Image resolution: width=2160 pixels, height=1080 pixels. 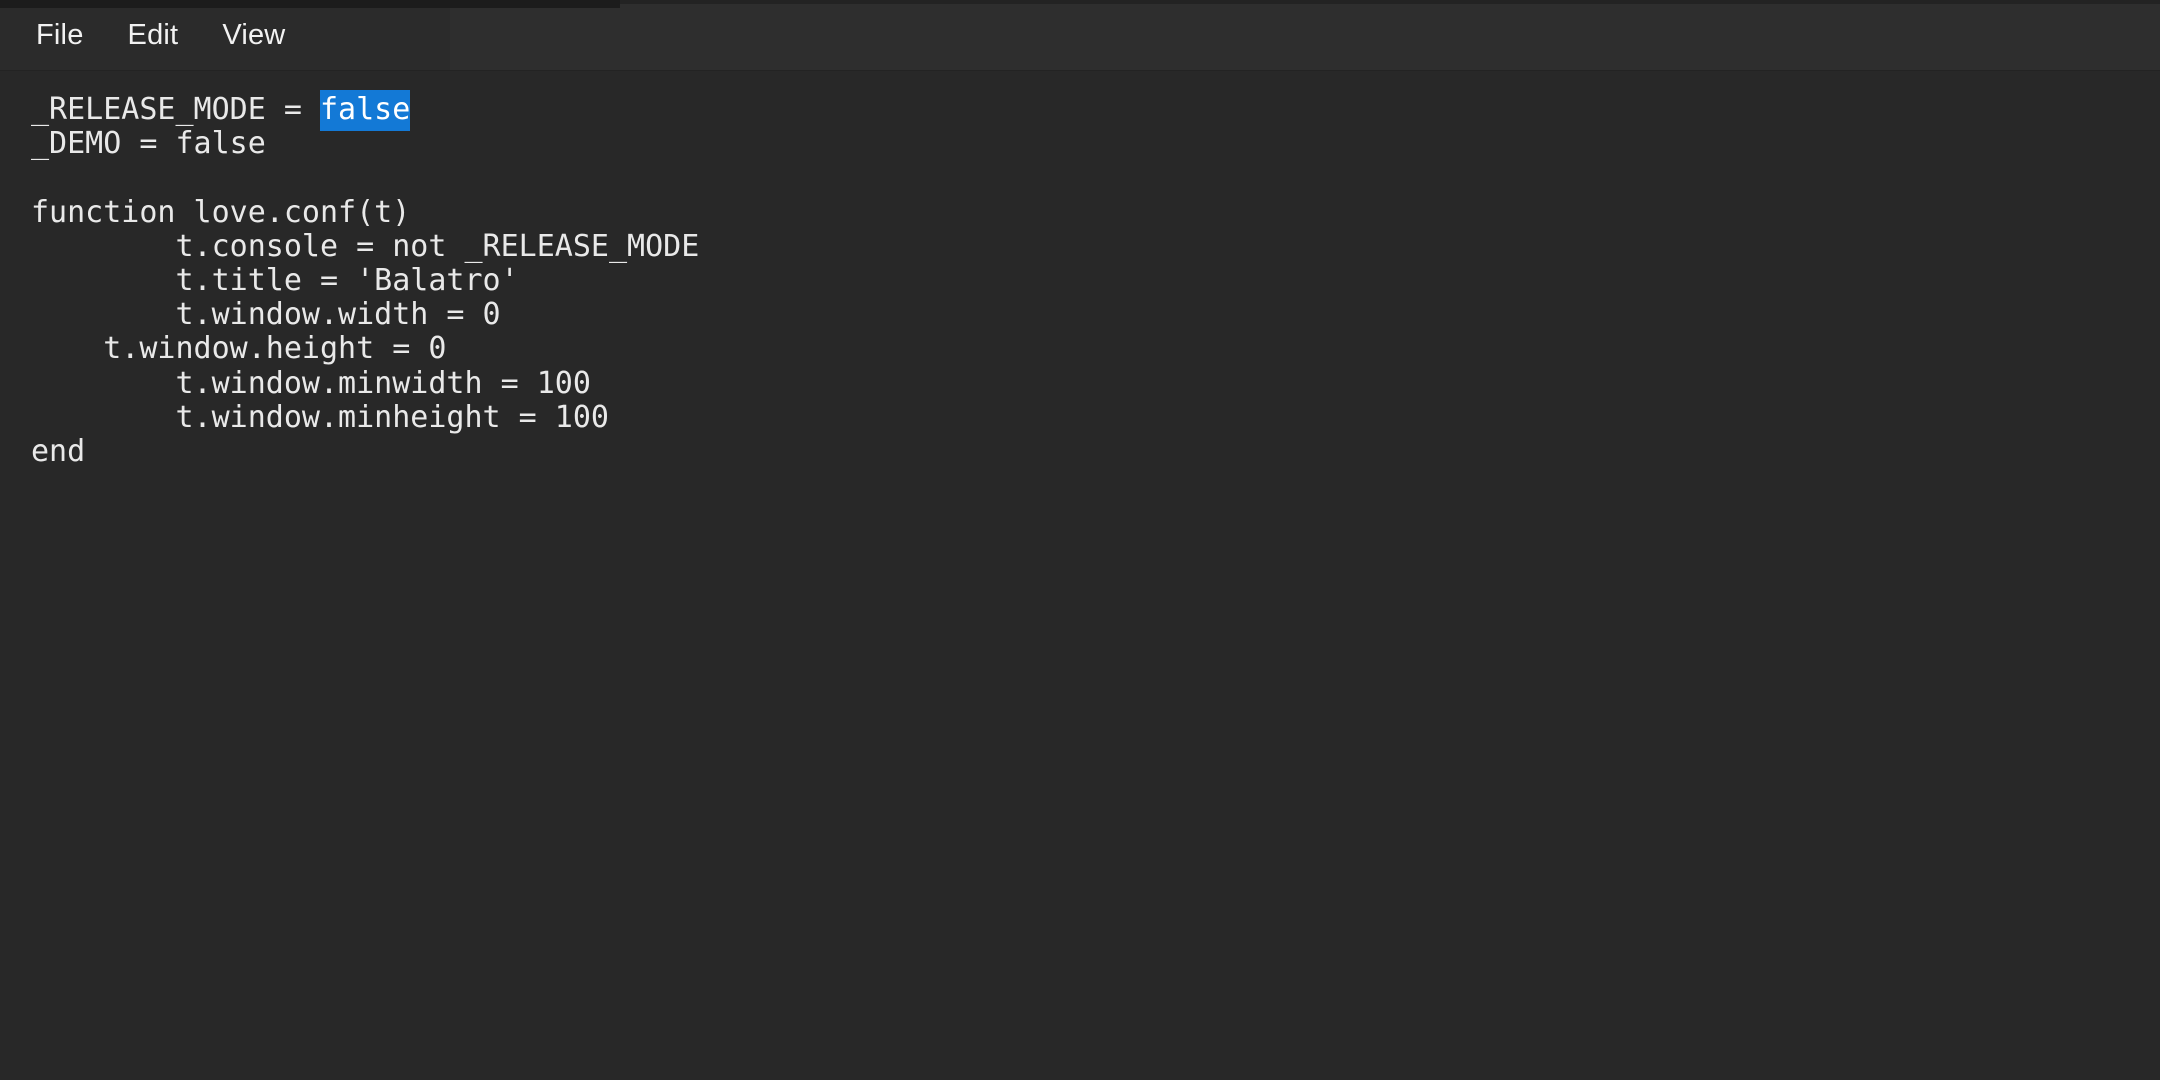 I want to click on code-line: _RELEASE_MODE = false, so click(x=1095, y=110).